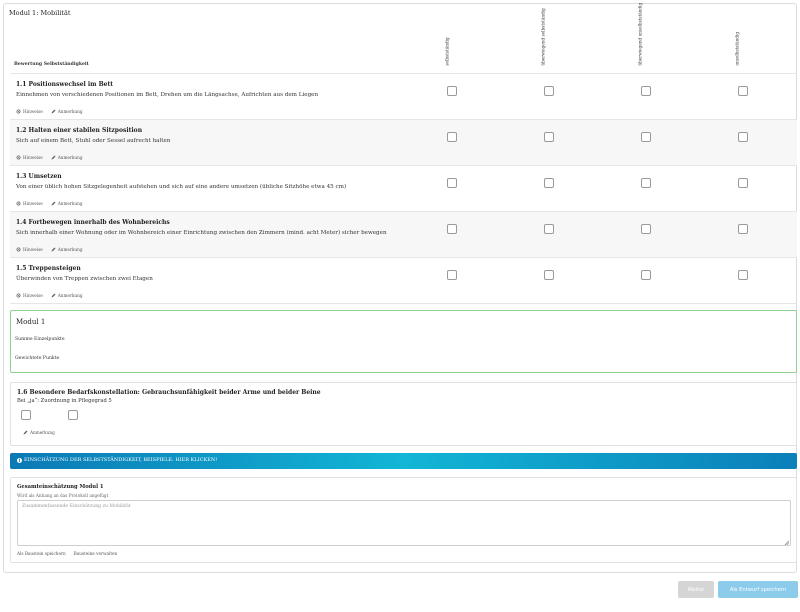 The image size is (800, 612). I want to click on special-yes-checkbox, so click(26, 415).